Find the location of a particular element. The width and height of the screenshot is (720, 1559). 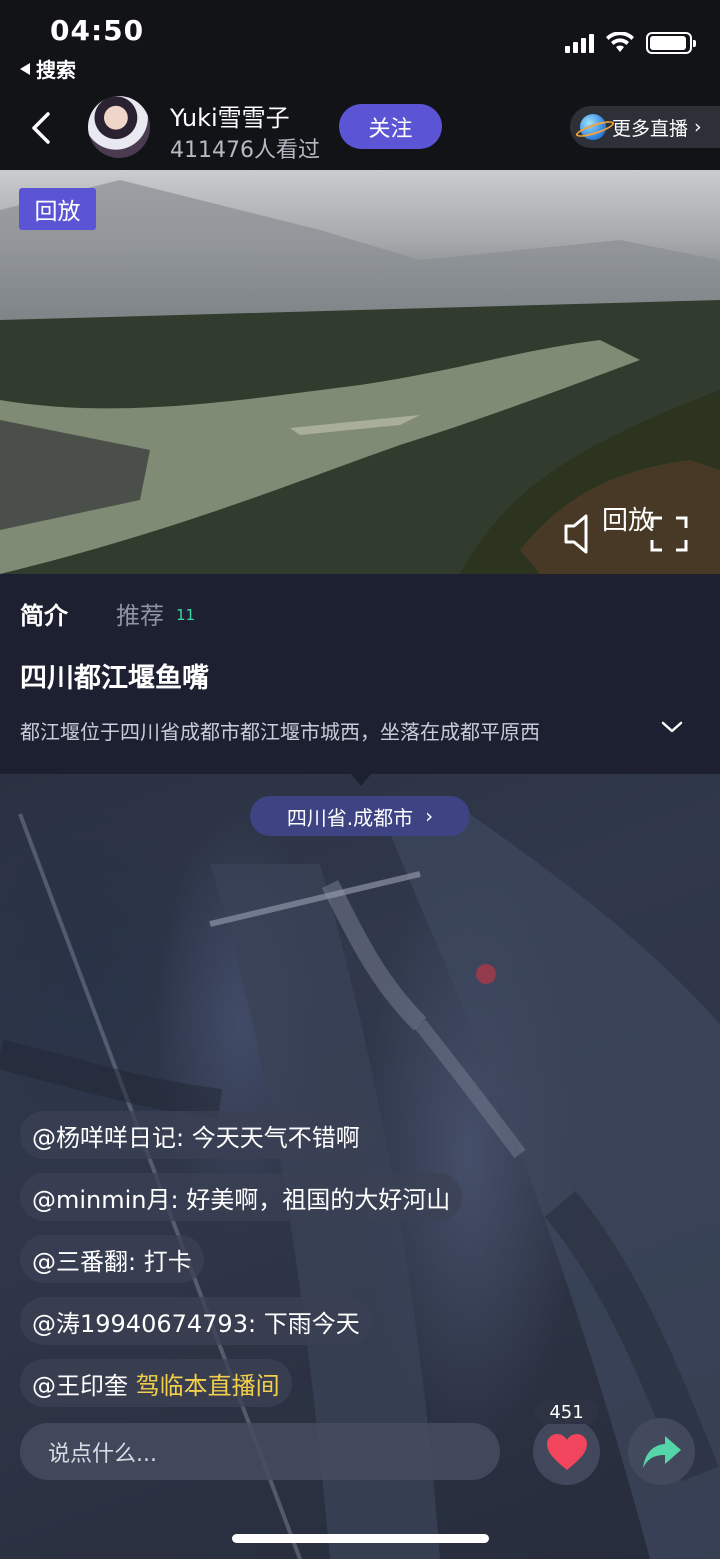

place-description: 都江堰位于四川省成都市都江堰市城西，坐落在成都平原西 is located at coordinates (280, 732).